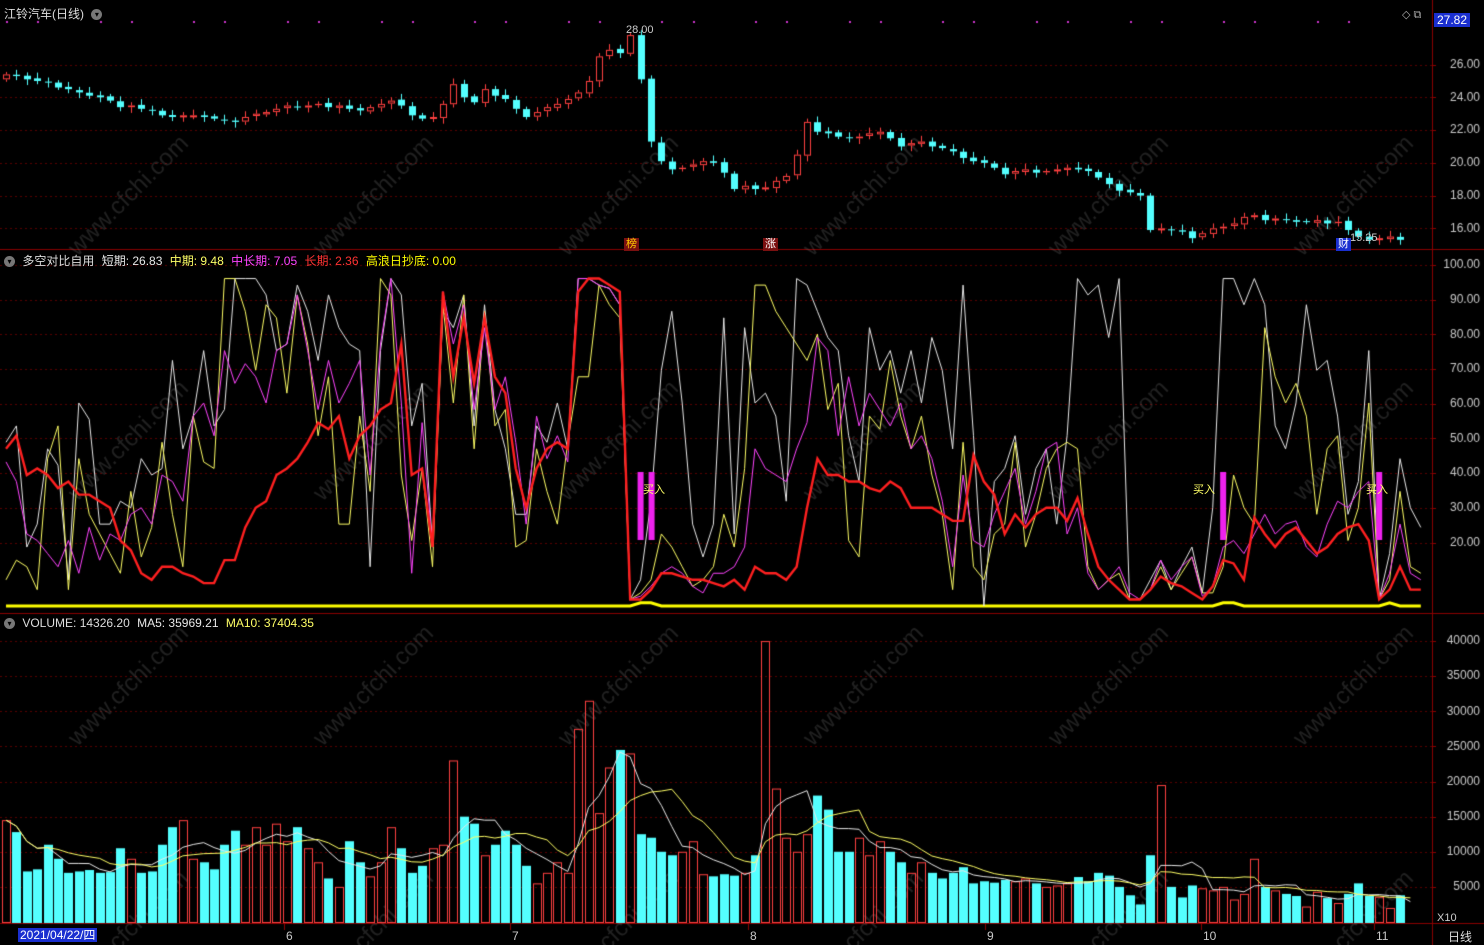 The width and height of the screenshot is (1484, 945). Describe the element at coordinates (770, 244) in the screenshot. I see `badge-zhang: 涨` at that location.